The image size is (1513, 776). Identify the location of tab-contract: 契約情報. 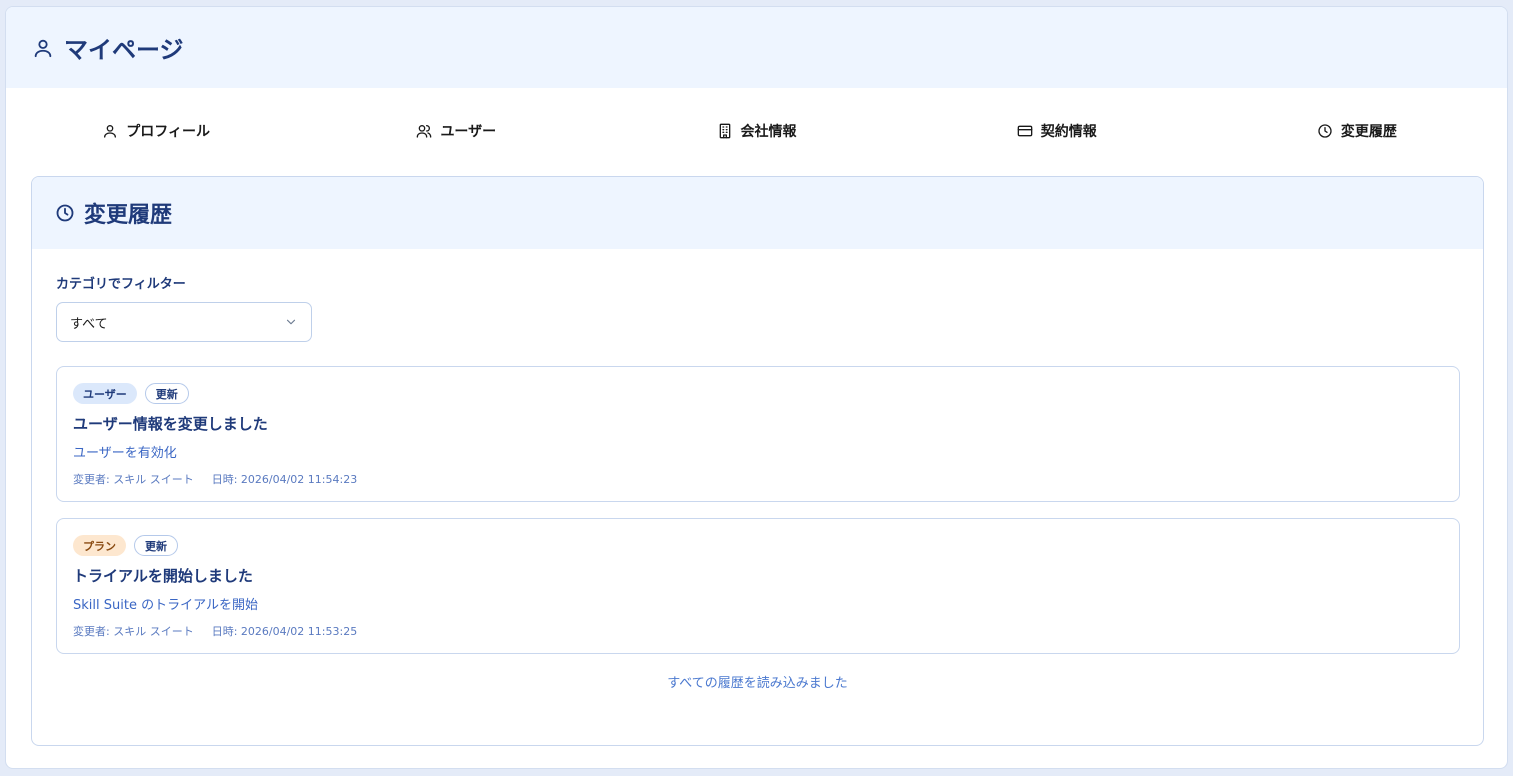
(1057, 131).